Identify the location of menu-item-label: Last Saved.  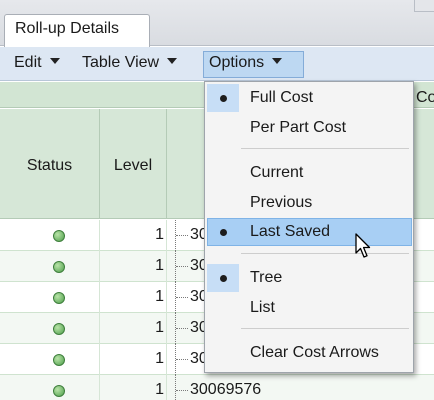
(290, 231).